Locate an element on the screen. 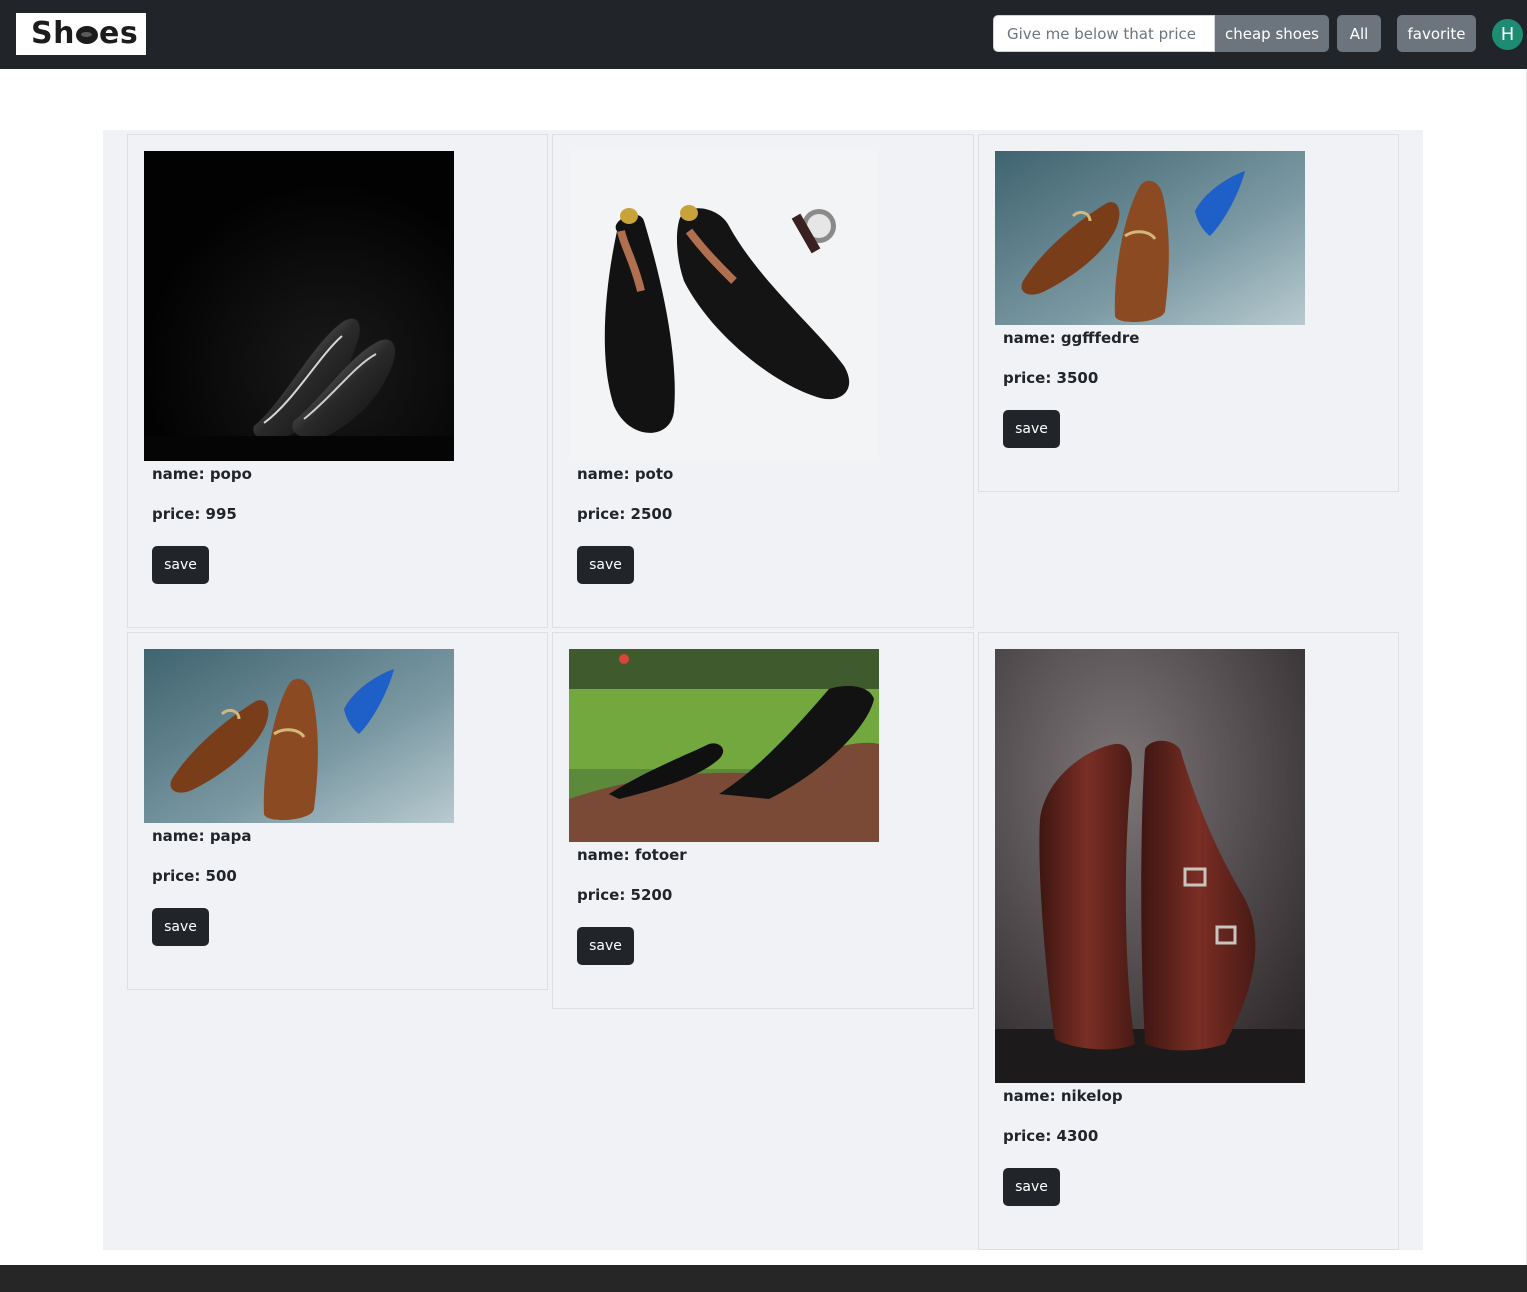  product-card: name: papa price: 500 save is located at coordinates (337, 811).